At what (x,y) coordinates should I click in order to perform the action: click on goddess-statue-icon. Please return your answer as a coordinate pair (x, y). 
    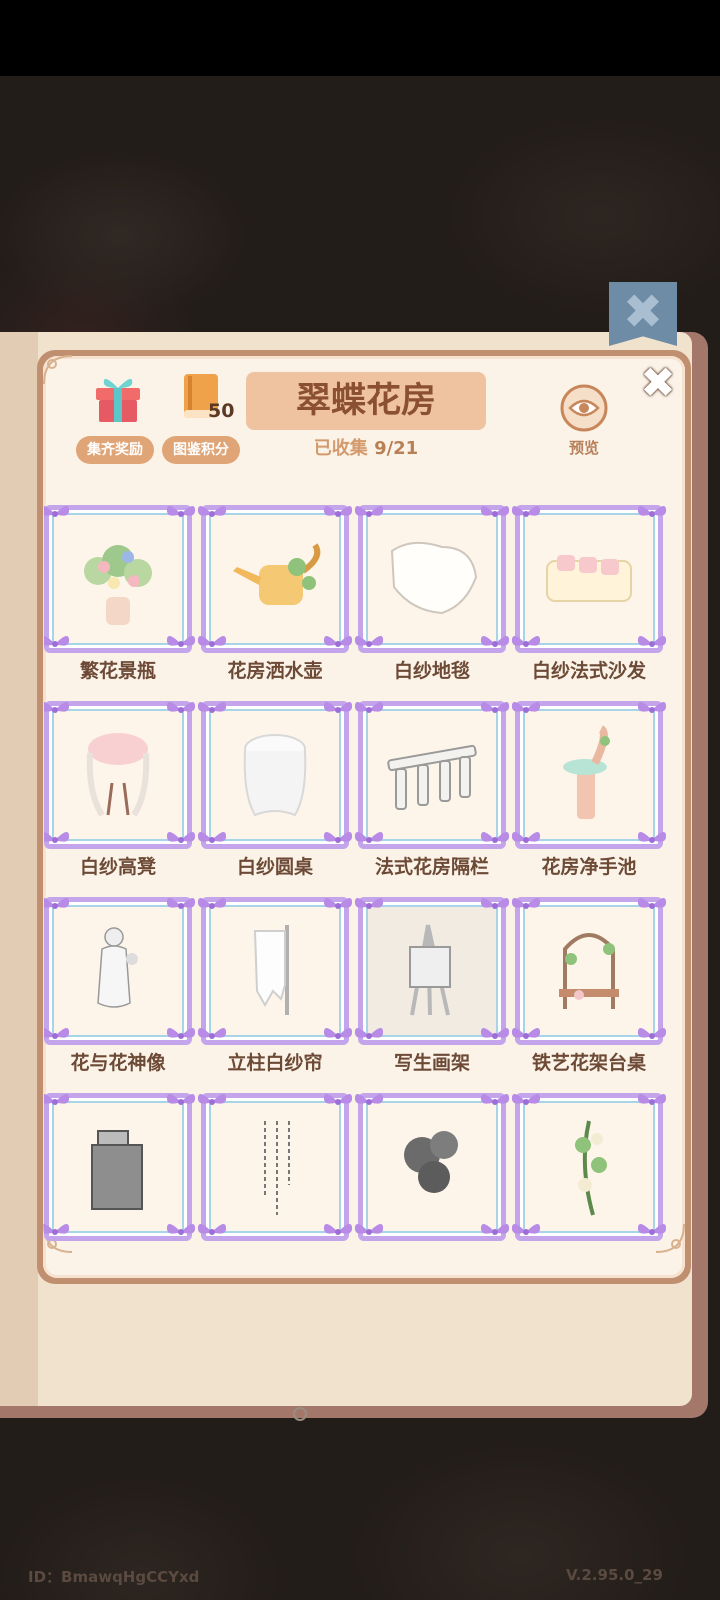
    Looking at the image, I should click on (118, 971).